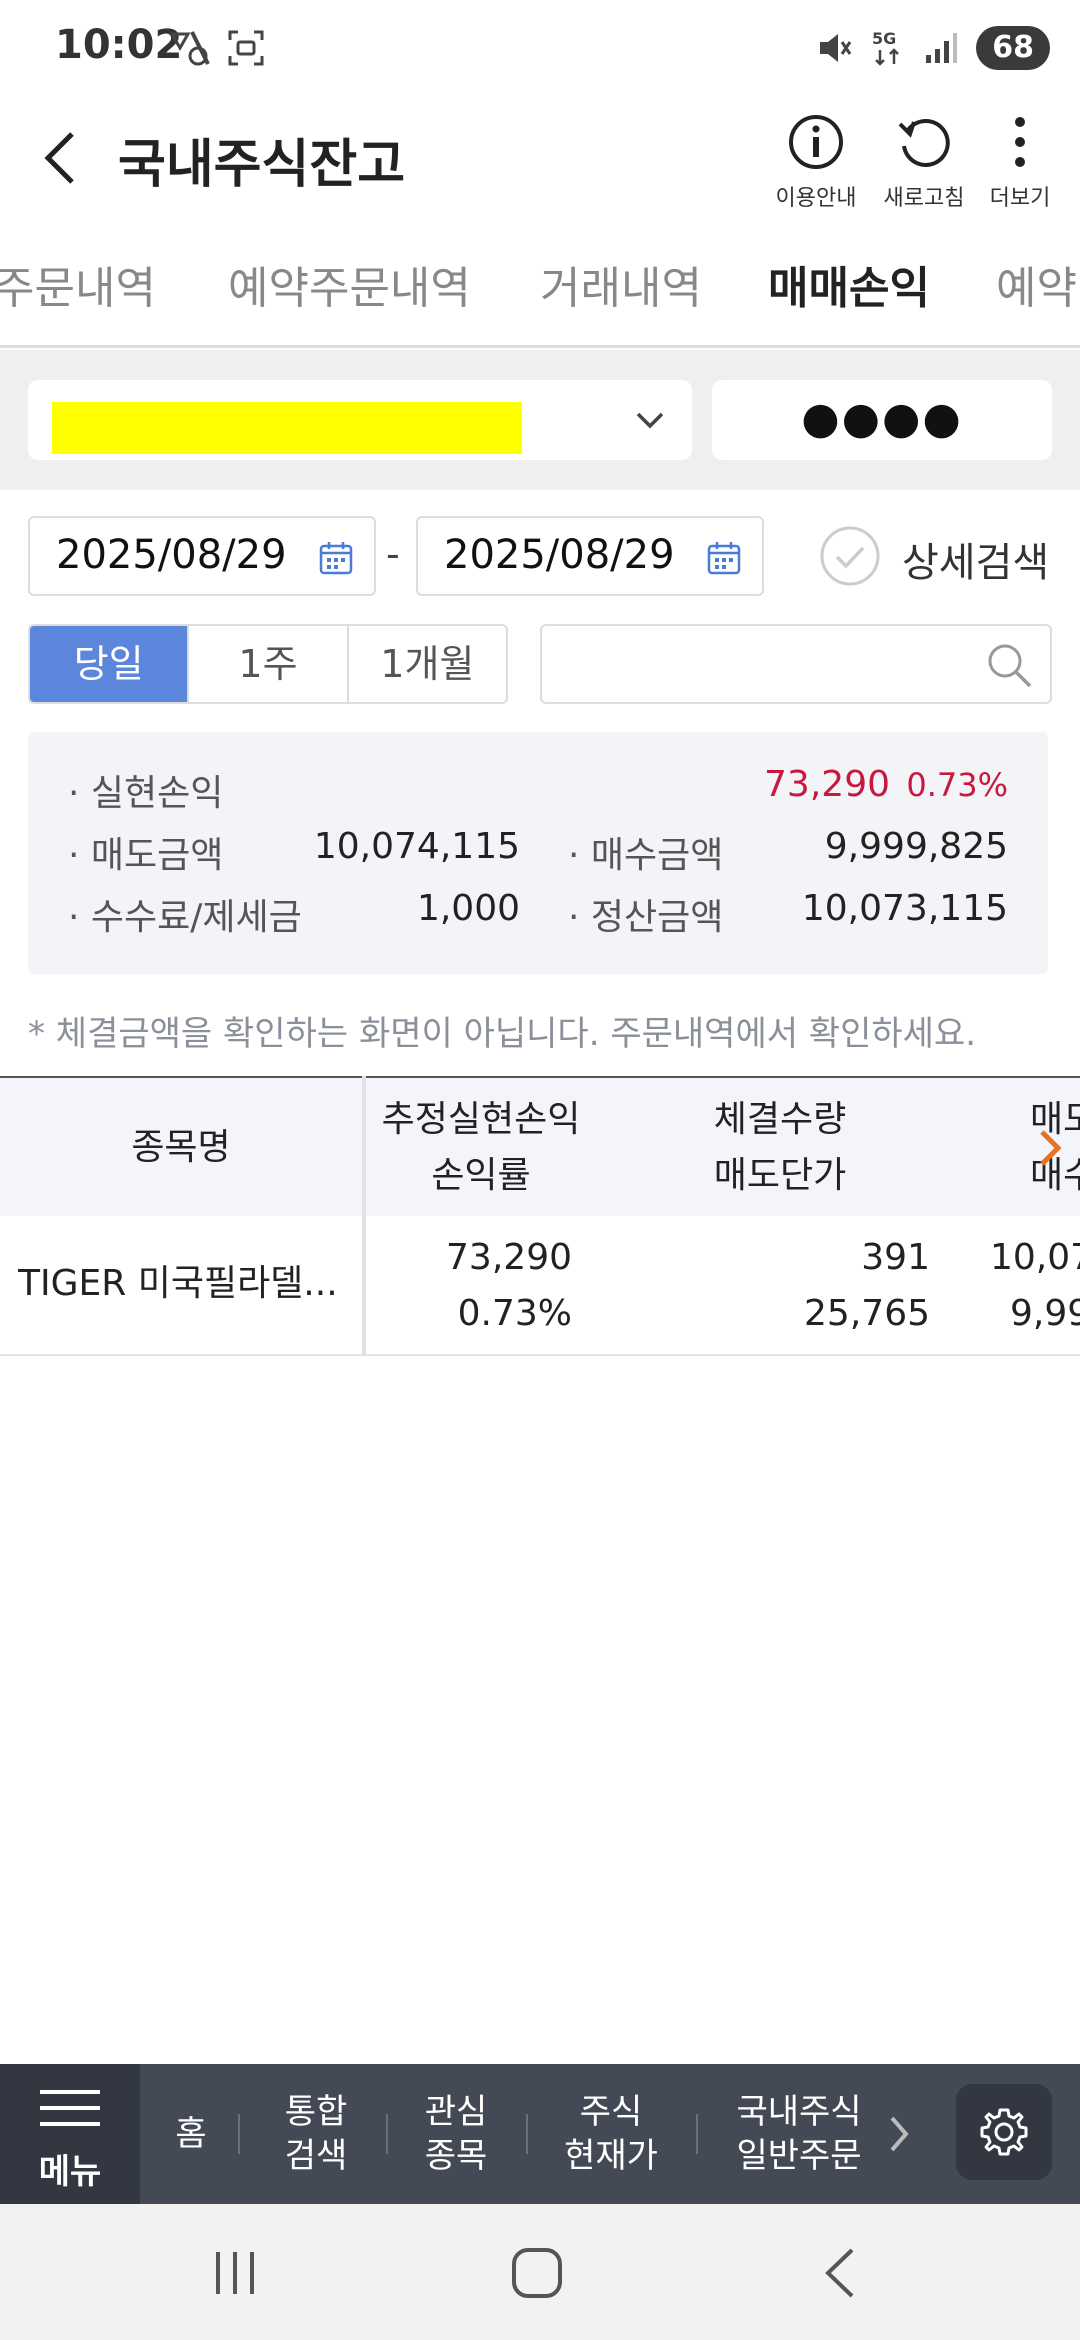 This screenshot has width=1080, height=2340. I want to click on col-stock-name: 종목명, so click(181, 1147).